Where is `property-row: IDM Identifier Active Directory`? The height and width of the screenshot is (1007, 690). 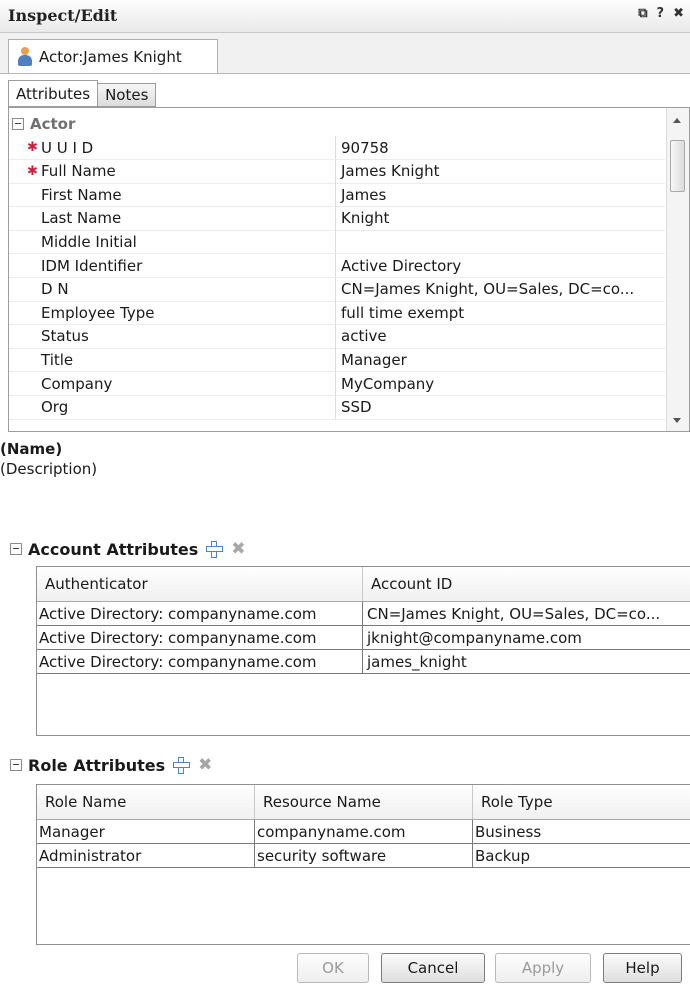 property-row: IDM Identifier Active Directory is located at coordinates (337, 266).